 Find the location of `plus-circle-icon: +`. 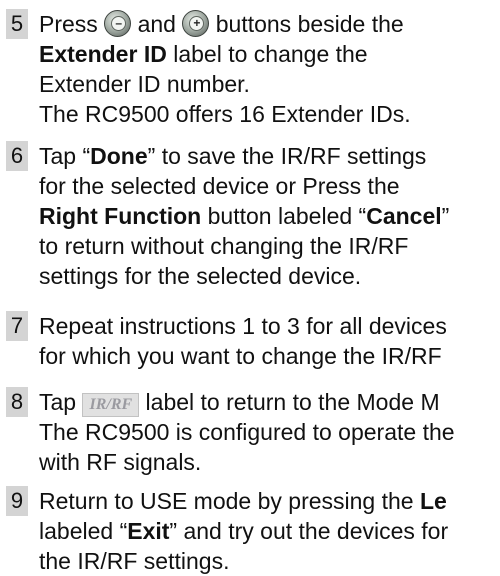

plus-circle-icon: + is located at coordinates (196, 23).